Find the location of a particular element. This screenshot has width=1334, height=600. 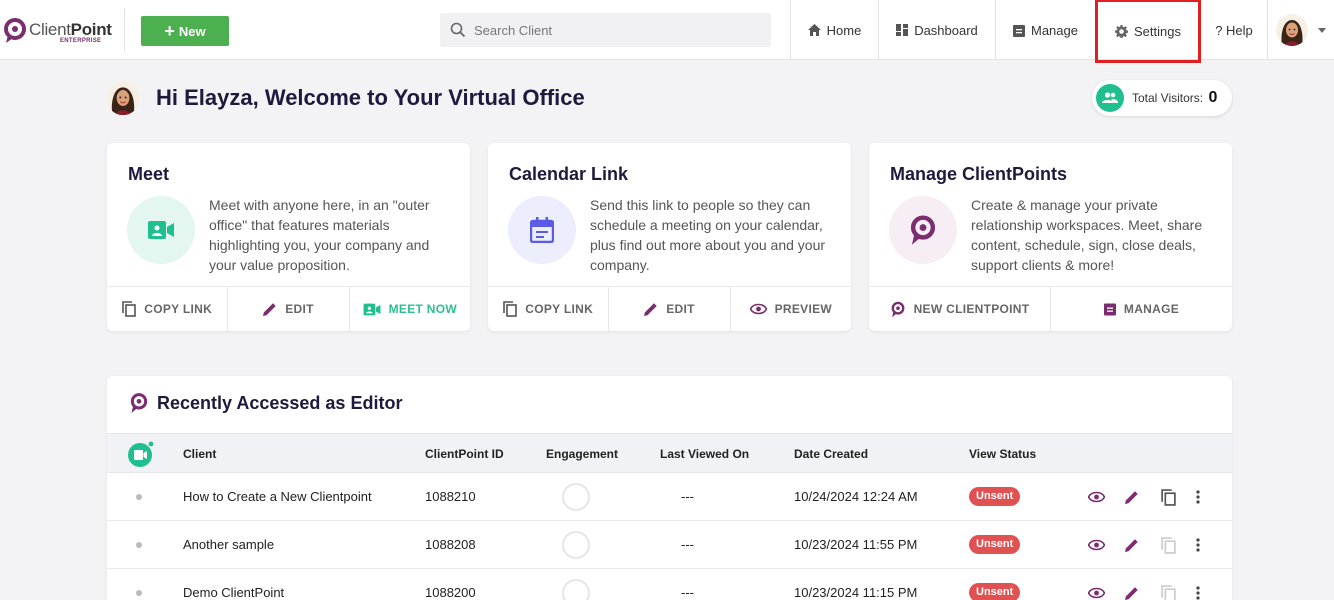

logo-wordmark: ClientPoint is located at coordinates (70, 29).